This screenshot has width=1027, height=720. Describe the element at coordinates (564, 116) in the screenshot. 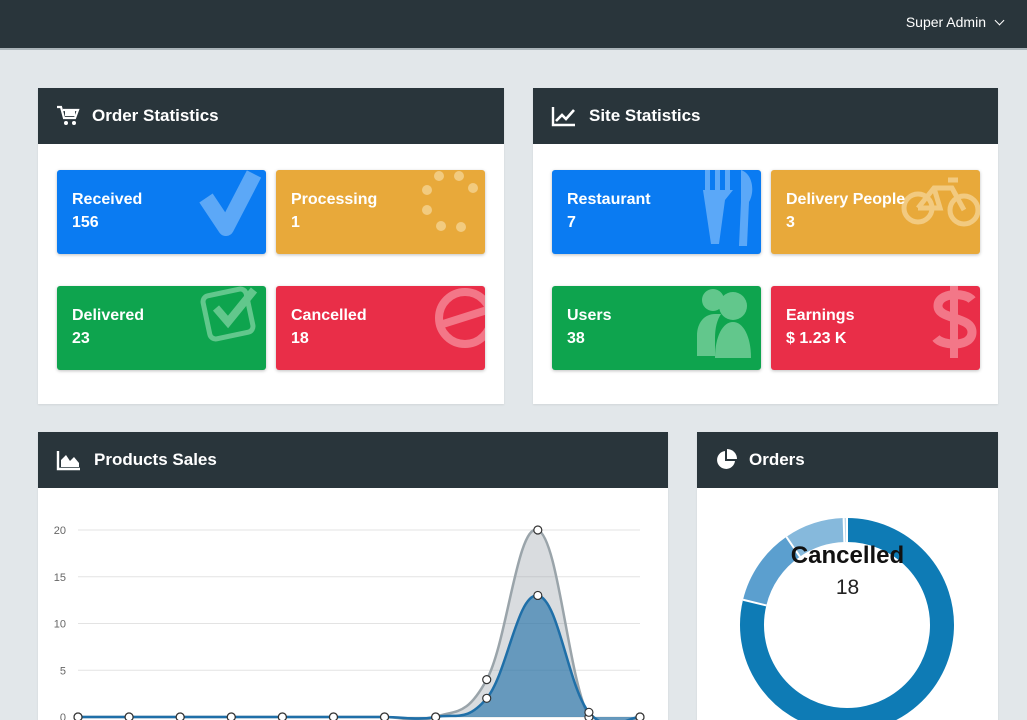

I see `line-chart-icon` at that location.